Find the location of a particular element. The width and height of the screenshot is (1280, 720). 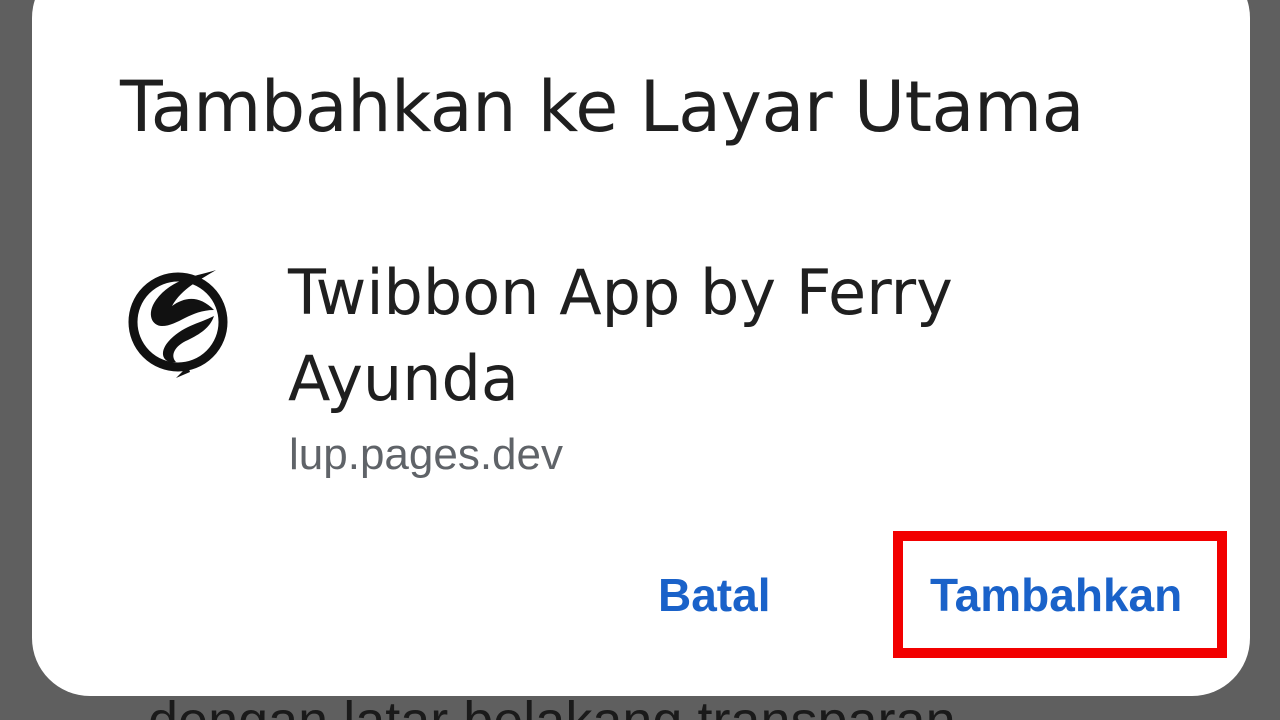

dialog-title: Tambahkan ke Layar Utama is located at coordinates (602, 107).